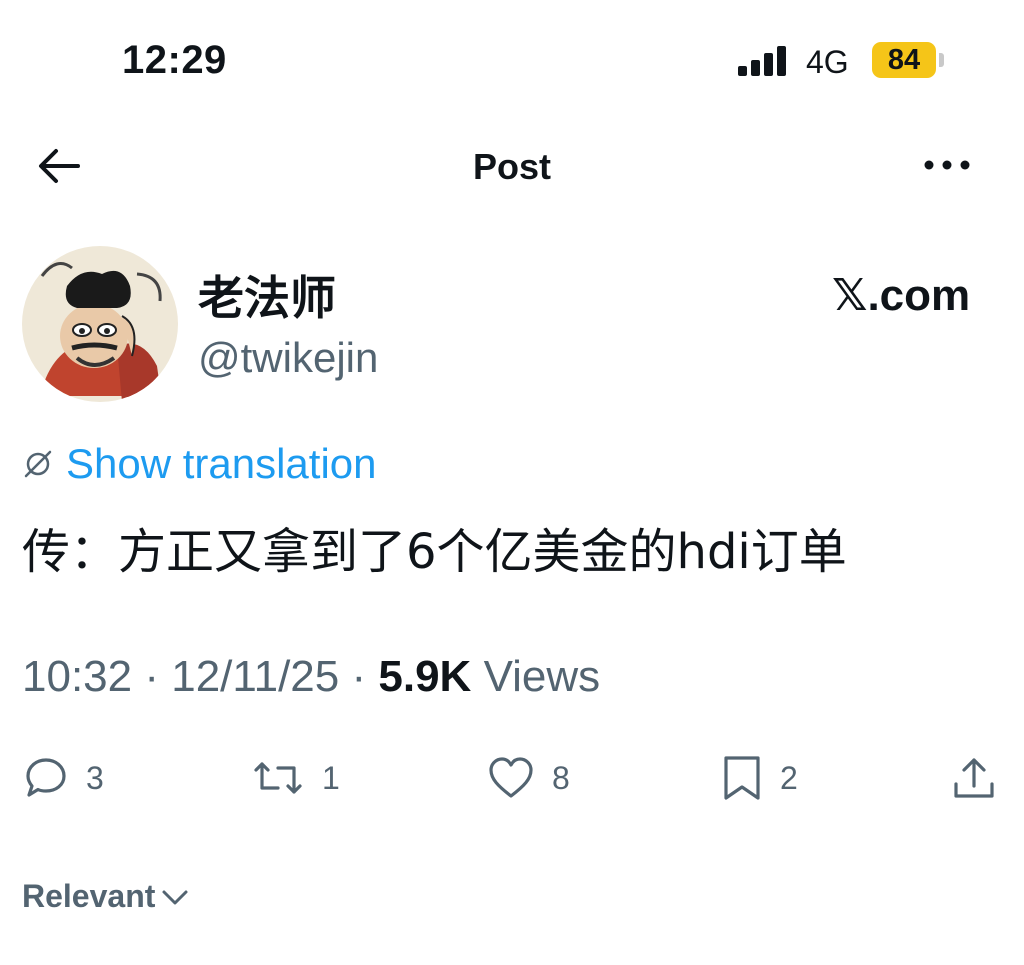 This screenshot has width=1024, height=965. Describe the element at coordinates (511, 777) in the screenshot. I see `heart-icon` at that location.